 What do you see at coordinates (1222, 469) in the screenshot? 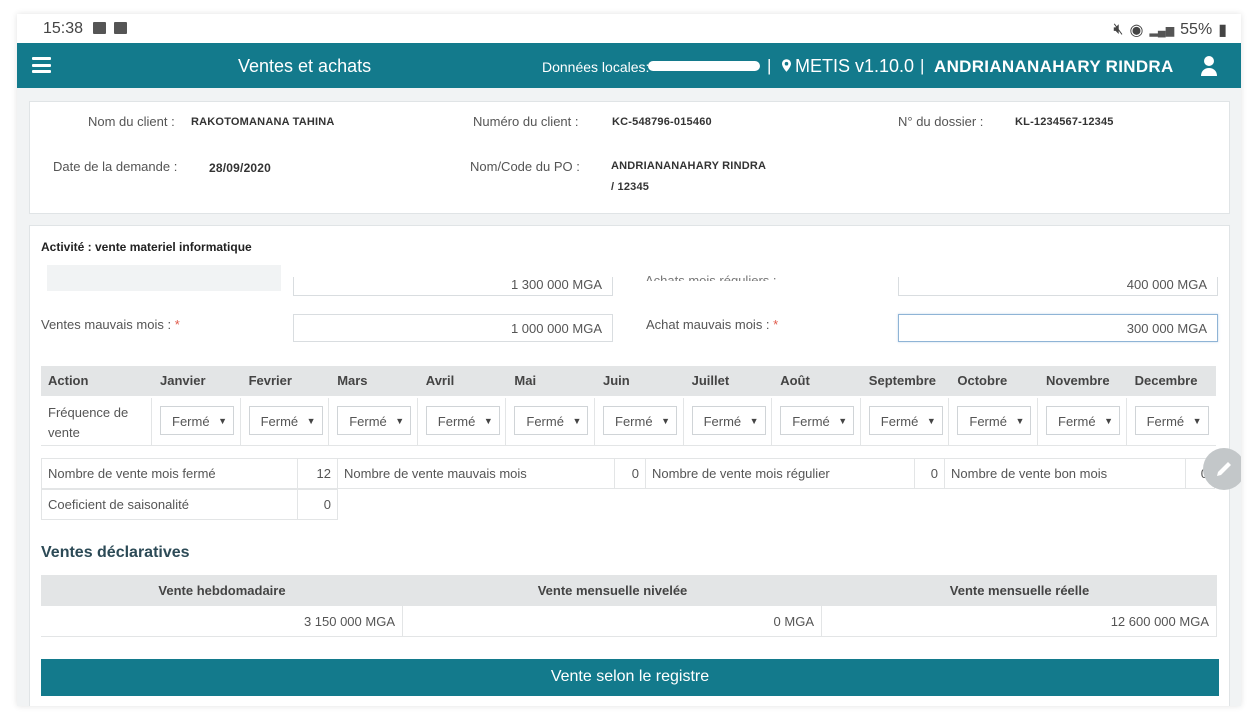
I see `edit-fab` at bounding box center [1222, 469].